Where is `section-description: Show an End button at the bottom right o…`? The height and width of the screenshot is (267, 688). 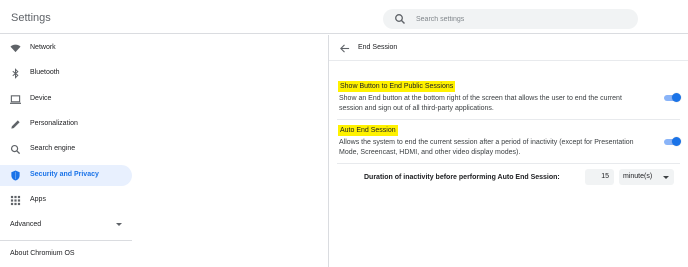
section-description: Show an End button at the bottom right o… is located at coordinates (489, 104).